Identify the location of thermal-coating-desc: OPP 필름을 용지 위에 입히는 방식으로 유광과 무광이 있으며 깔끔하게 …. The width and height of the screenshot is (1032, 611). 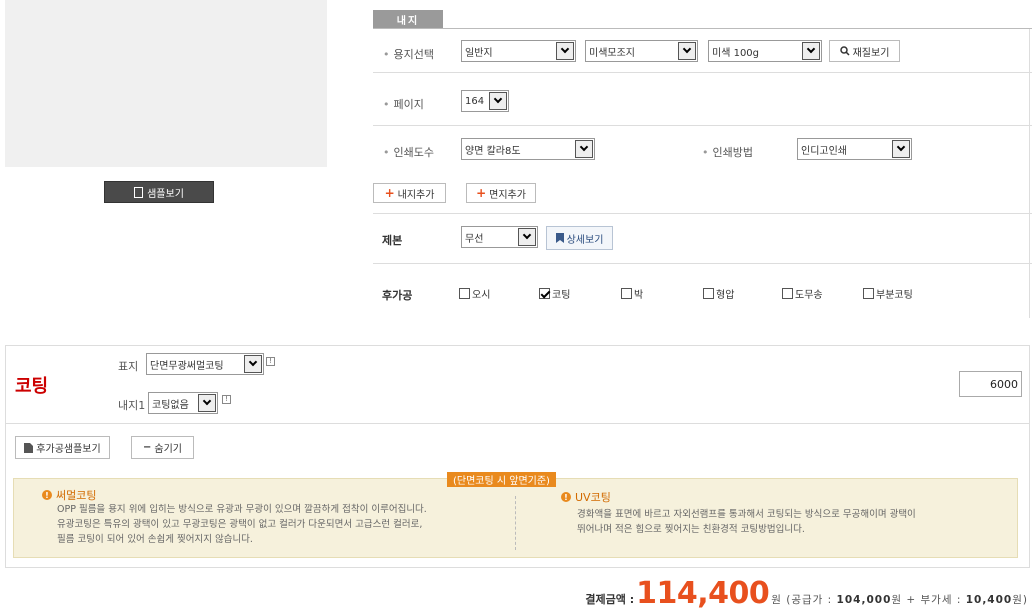
(242, 524).